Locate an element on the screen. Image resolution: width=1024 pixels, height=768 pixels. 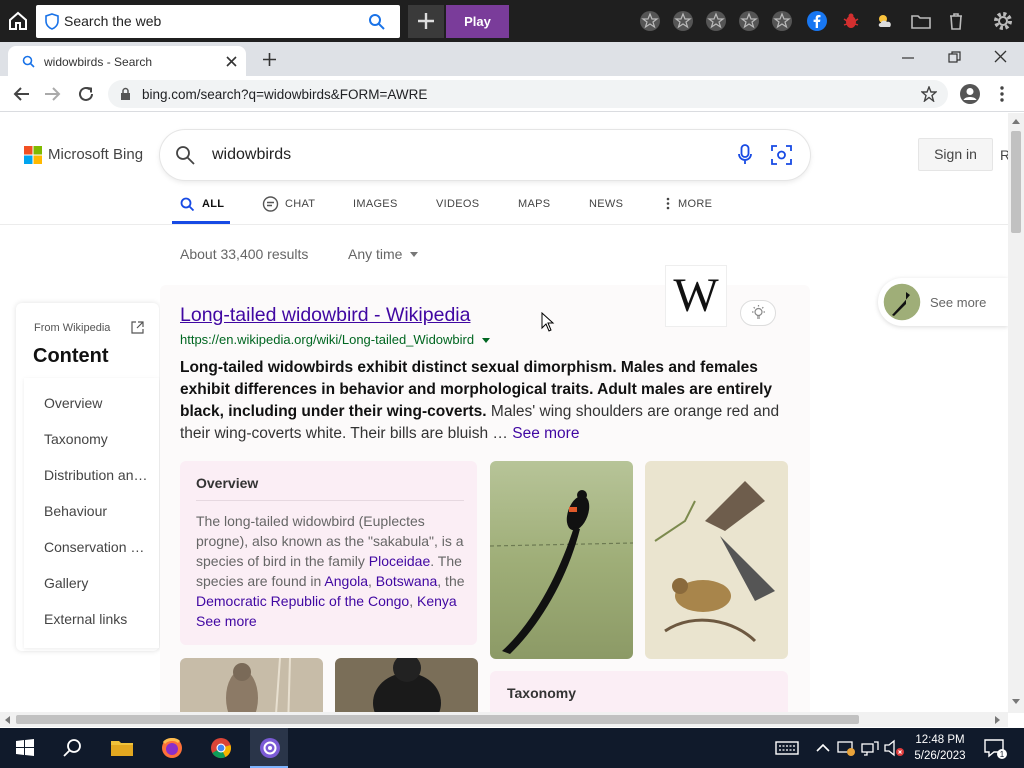
scroll-up-icon is located at coordinates (1016, 121).